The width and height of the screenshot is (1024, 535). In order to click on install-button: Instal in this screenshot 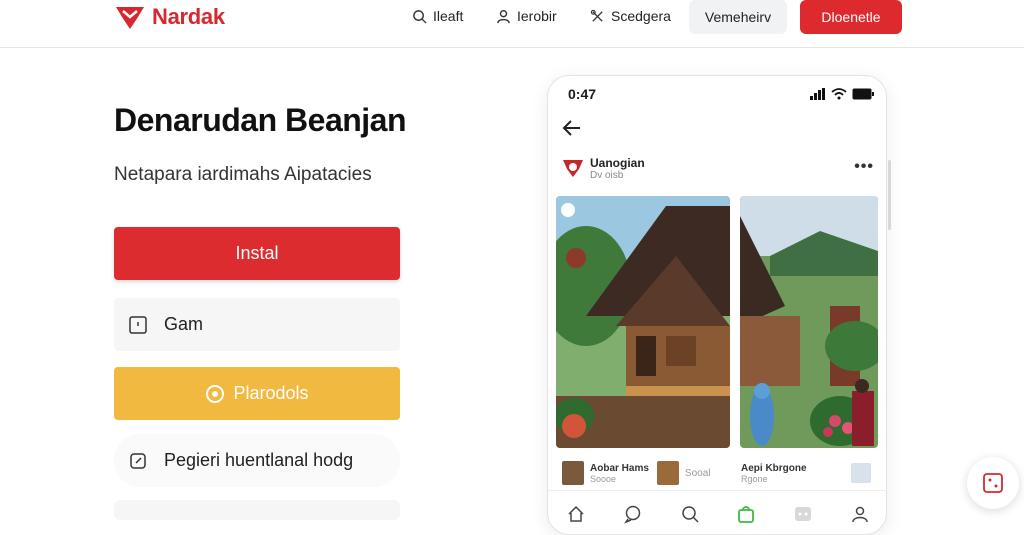, I will do `click(257, 253)`.